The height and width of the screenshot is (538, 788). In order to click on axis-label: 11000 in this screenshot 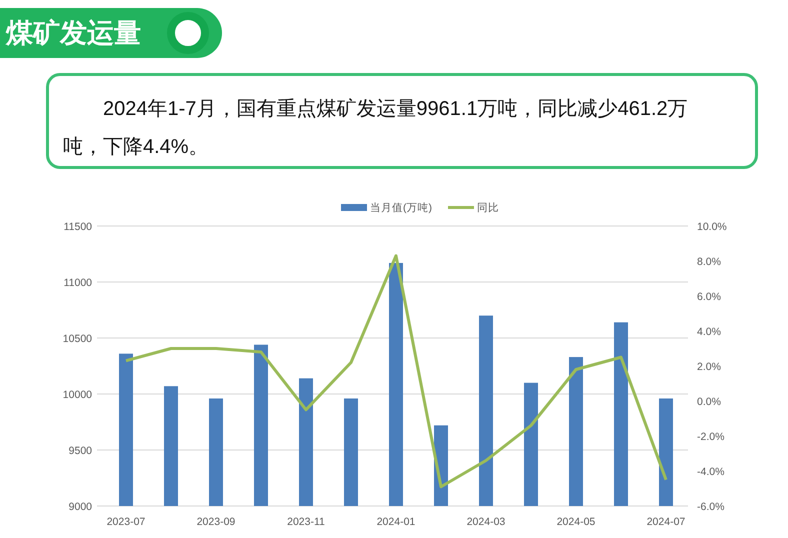, I will do `click(78, 283)`.